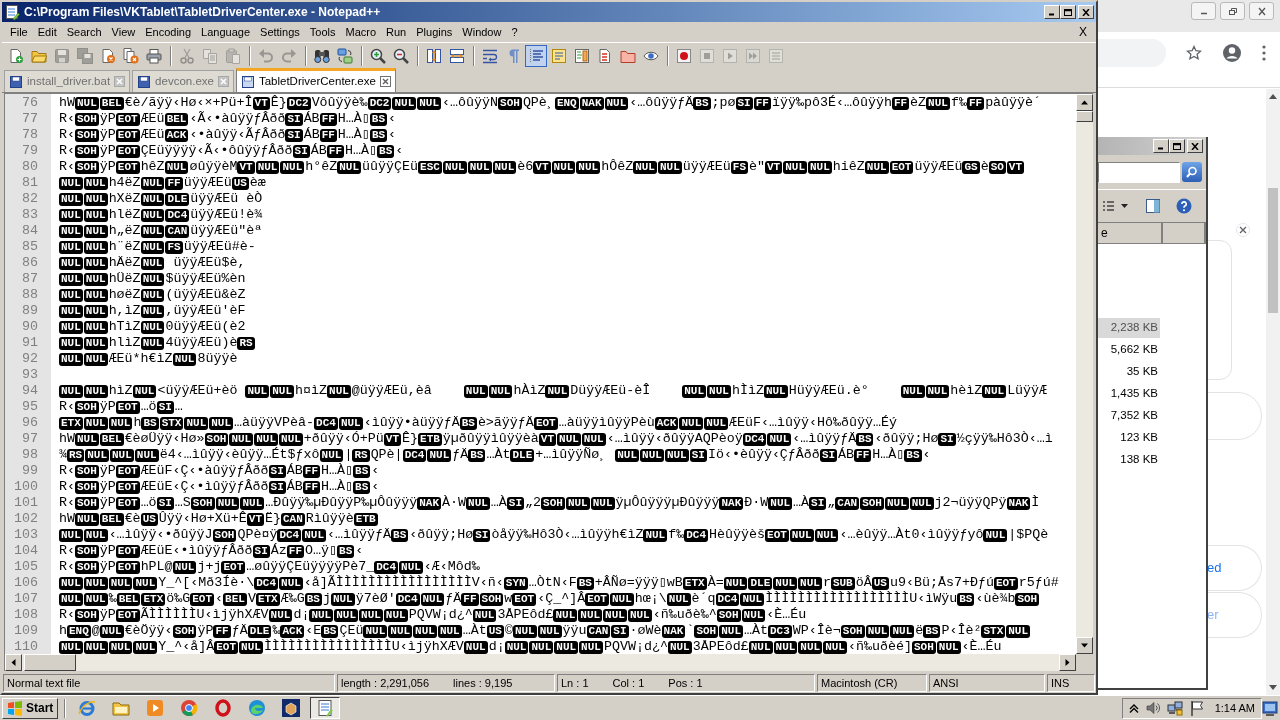 This screenshot has height=720, width=1280. What do you see at coordinates (79, 631) in the screenshot?
I see `control-character: ENQ` at bounding box center [79, 631].